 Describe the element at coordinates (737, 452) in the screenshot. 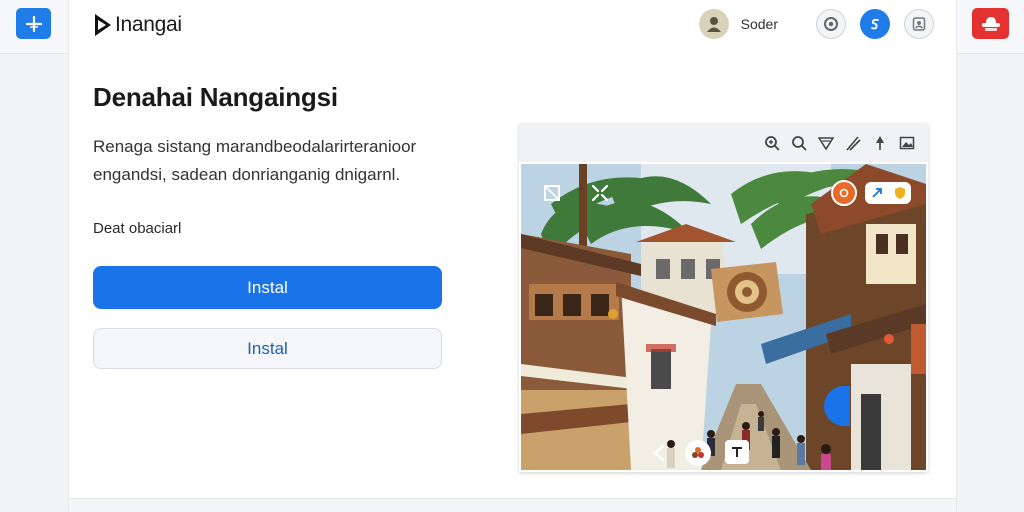

I see `text-icon` at that location.